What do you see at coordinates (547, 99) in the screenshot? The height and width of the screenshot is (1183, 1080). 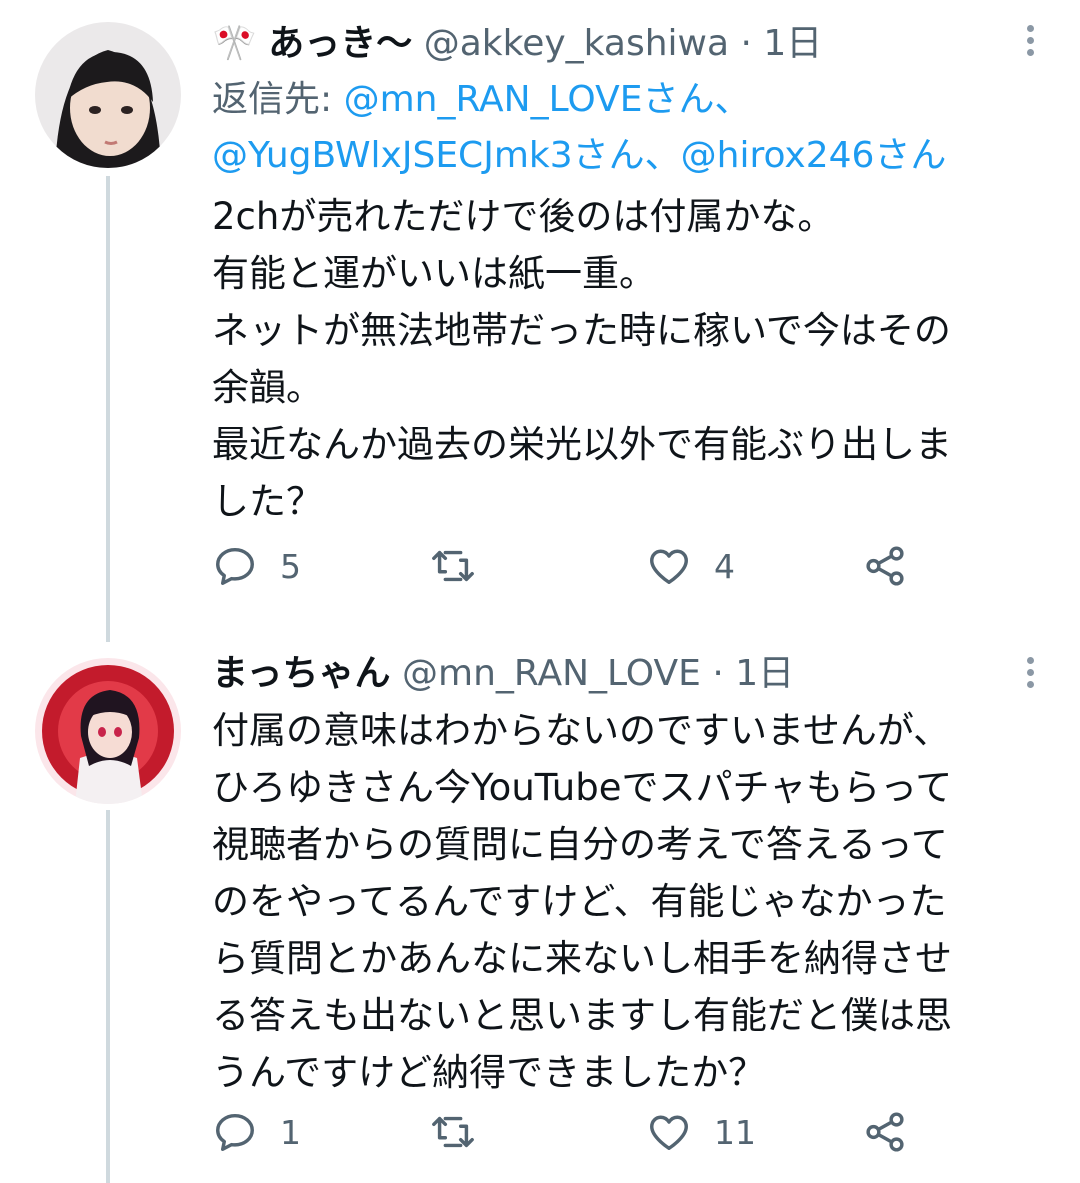 I see `mention-link: @mn_RAN_LOVEさん、` at bounding box center [547, 99].